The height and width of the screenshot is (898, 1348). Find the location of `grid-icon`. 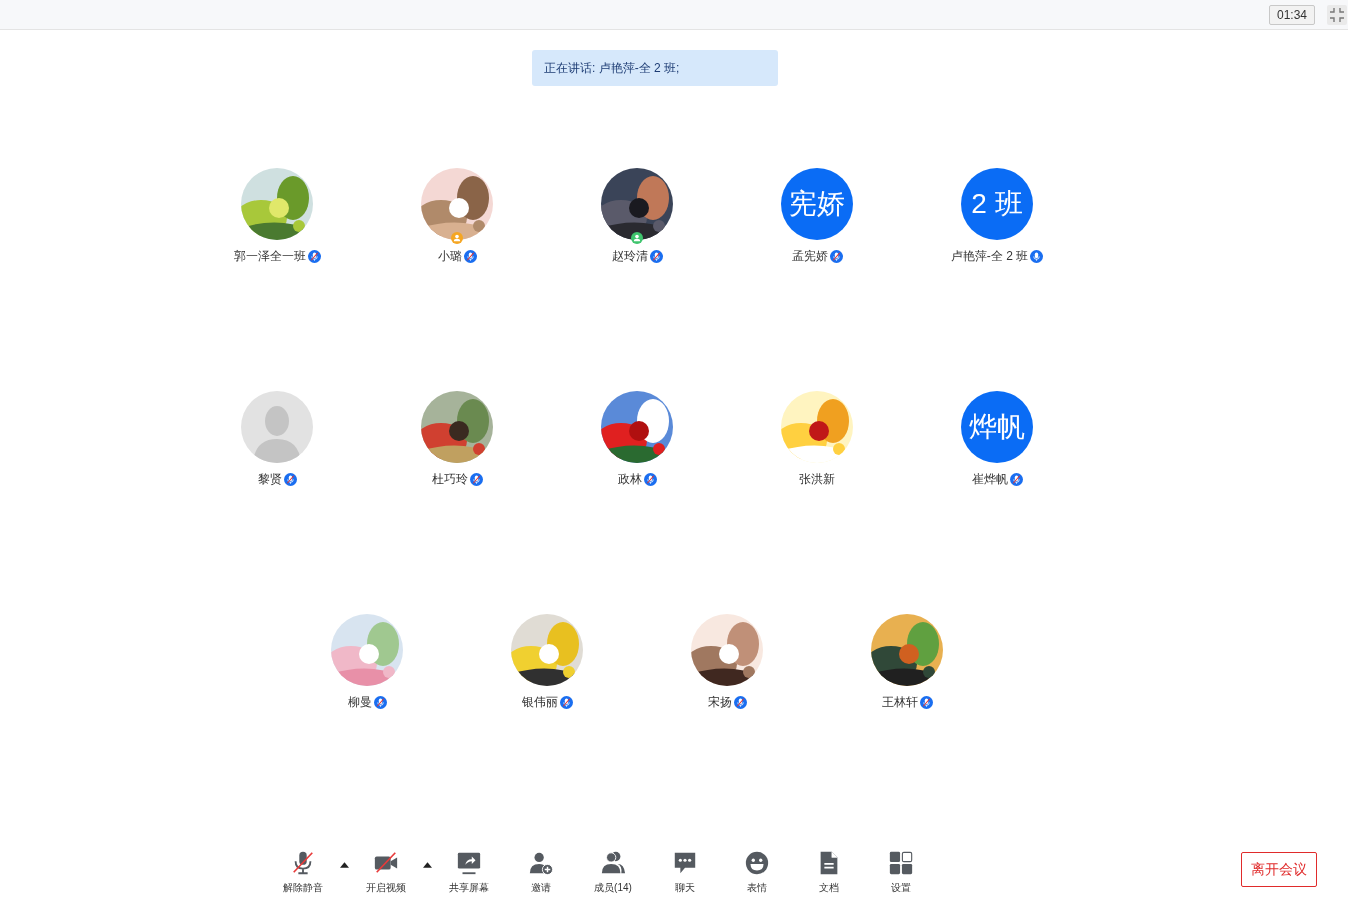

grid-icon is located at coordinates (901, 863).